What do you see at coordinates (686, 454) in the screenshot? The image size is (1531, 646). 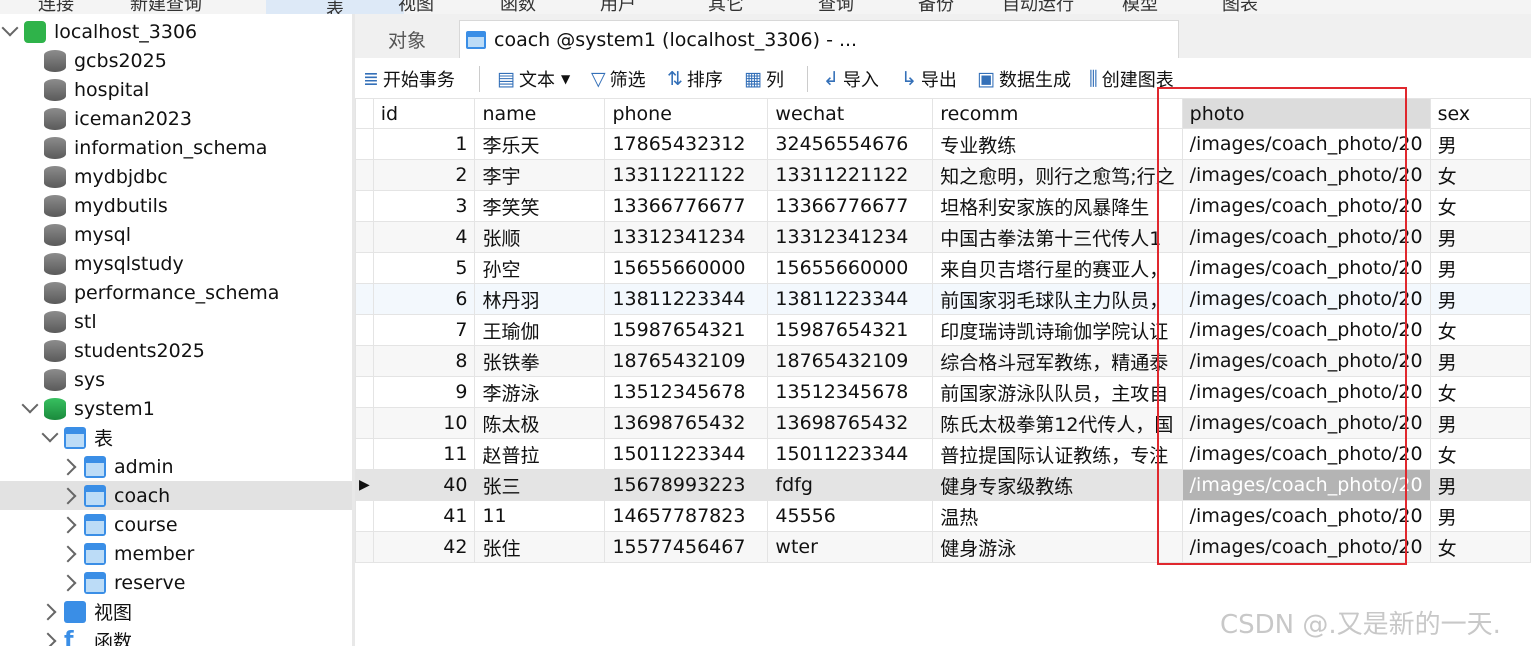 I see `cell-phone: 15011223344` at bounding box center [686, 454].